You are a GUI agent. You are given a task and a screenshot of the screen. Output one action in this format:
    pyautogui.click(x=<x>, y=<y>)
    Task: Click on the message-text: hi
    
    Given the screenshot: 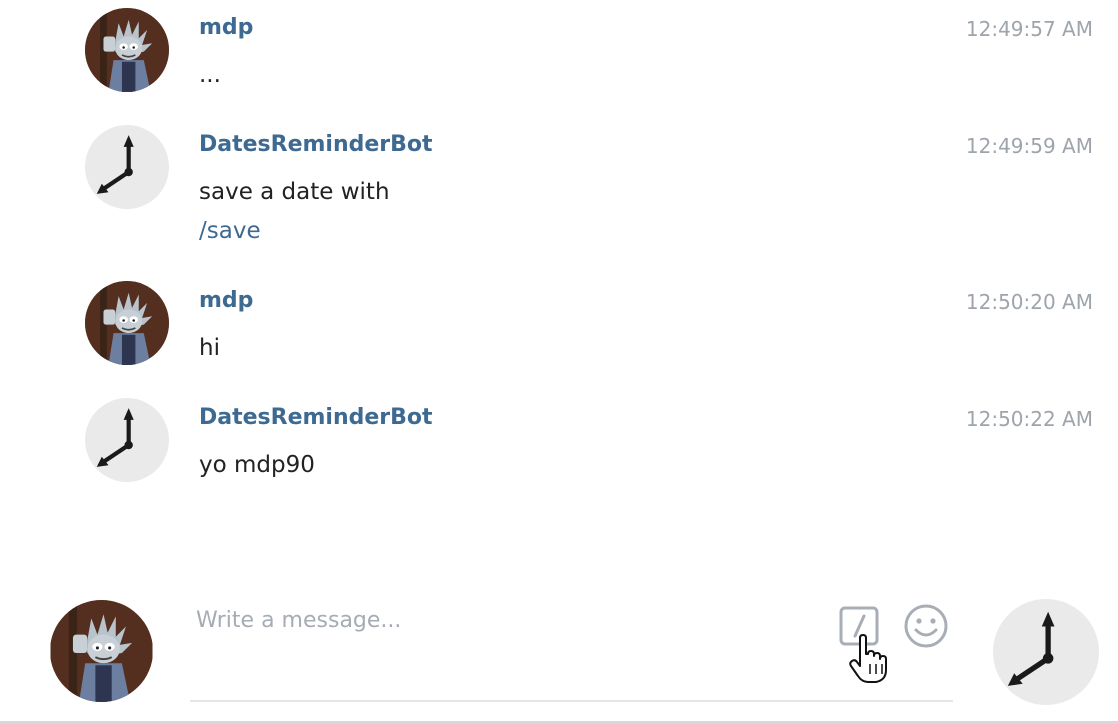 What is the action you would take?
    pyautogui.click(x=209, y=348)
    